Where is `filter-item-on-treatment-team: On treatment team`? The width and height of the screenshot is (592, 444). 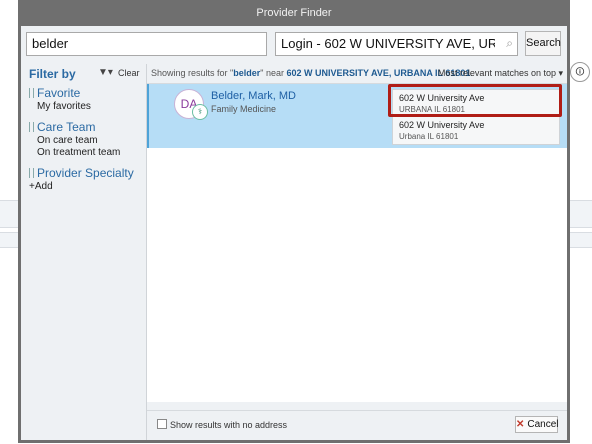
filter-item-on-treatment-team: On treatment team is located at coordinates (78, 152).